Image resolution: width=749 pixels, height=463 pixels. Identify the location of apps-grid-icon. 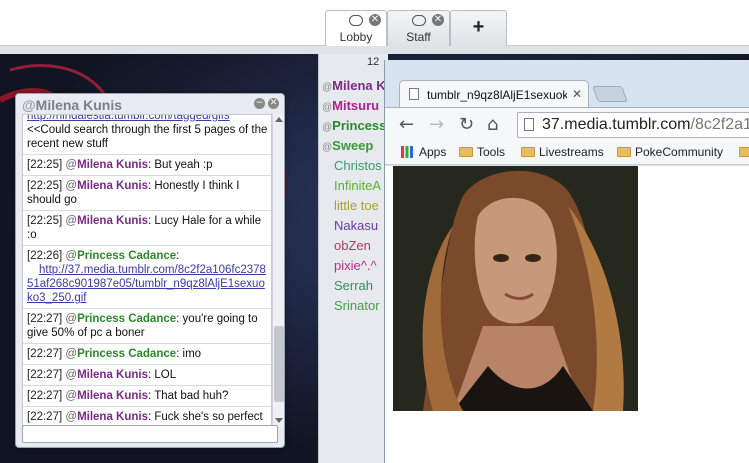
(407, 152).